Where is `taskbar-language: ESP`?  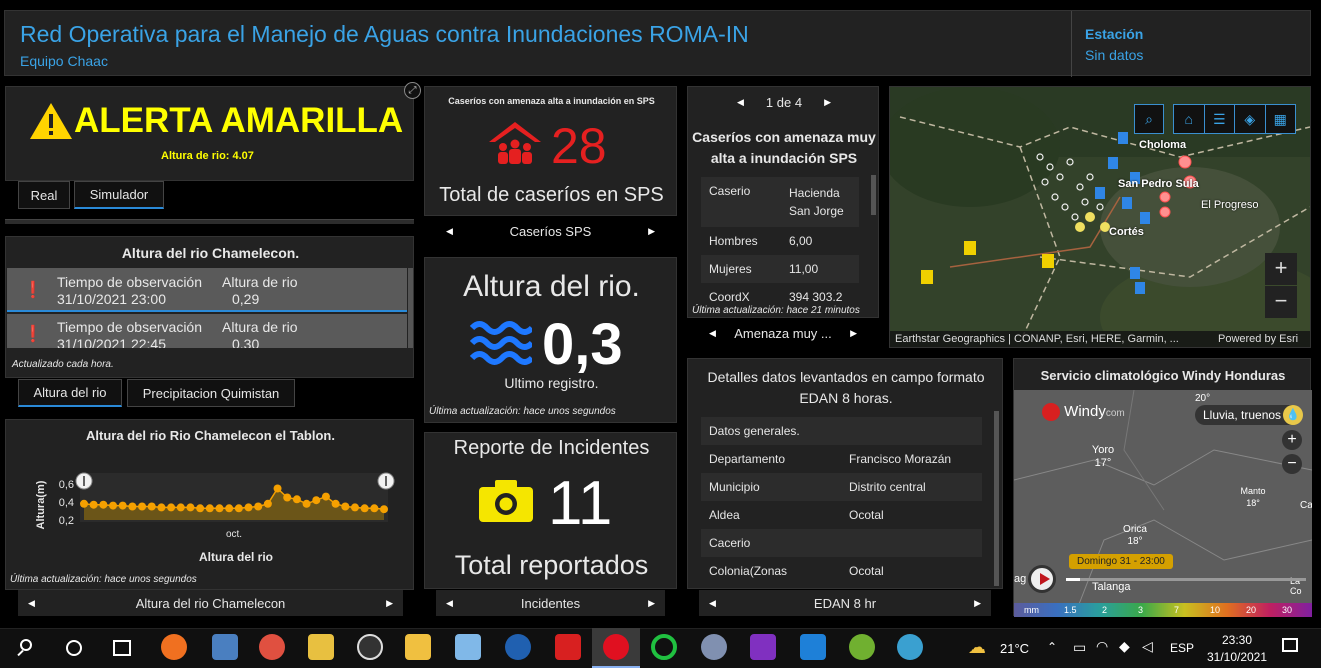 taskbar-language: ESP is located at coordinates (1182, 648).